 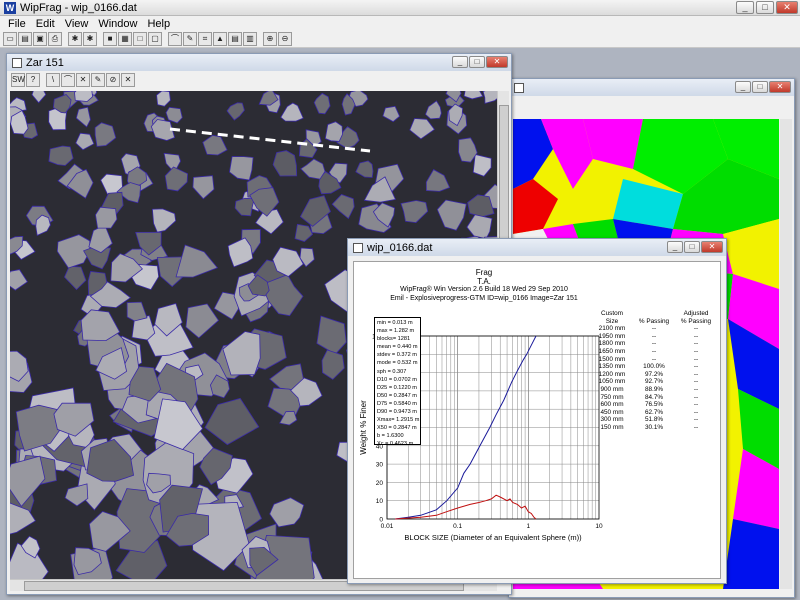 I want to click on header-blank, so click(x=654, y=314).